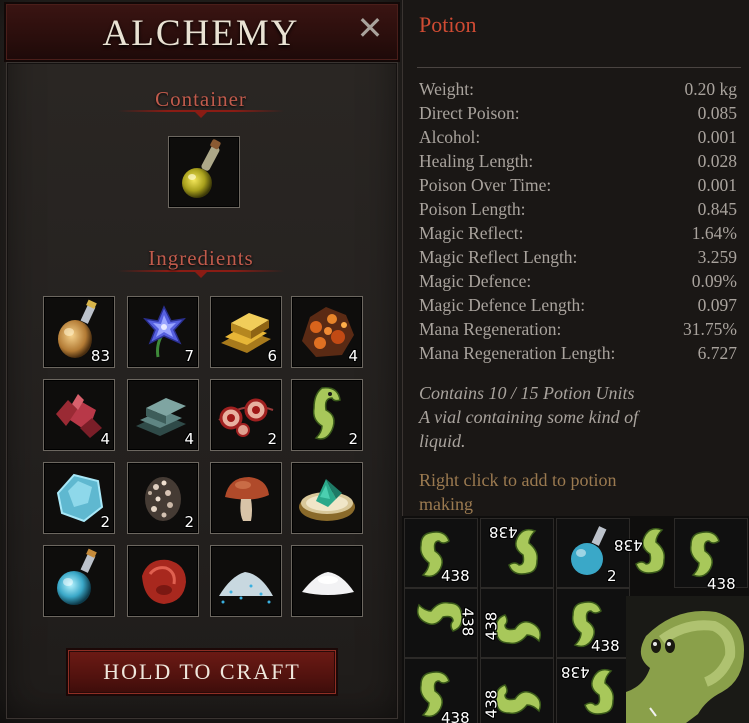 The image size is (749, 723). What do you see at coordinates (201, 258) in the screenshot?
I see `ingredients-heading: Ingredients` at bounding box center [201, 258].